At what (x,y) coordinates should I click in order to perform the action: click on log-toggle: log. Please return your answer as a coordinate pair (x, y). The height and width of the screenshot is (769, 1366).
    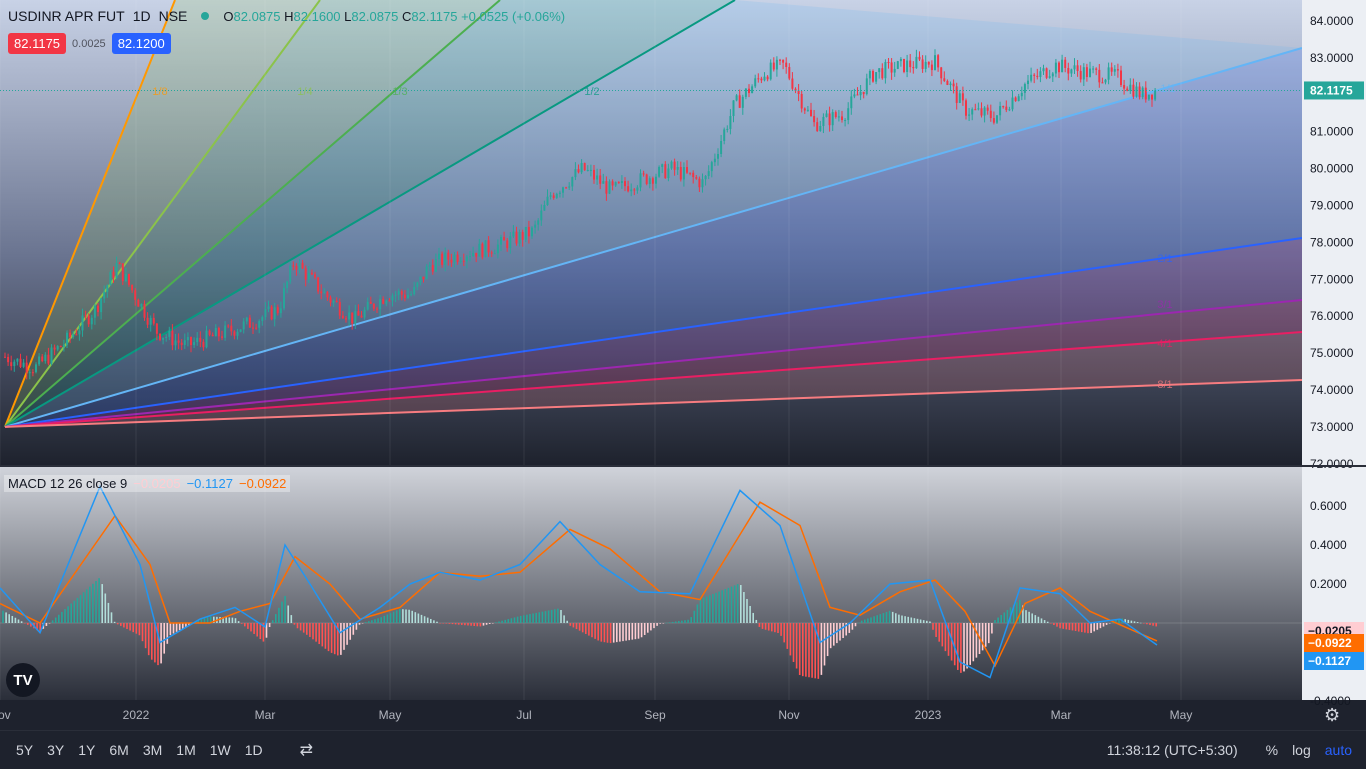
    Looking at the image, I should click on (1301, 750).